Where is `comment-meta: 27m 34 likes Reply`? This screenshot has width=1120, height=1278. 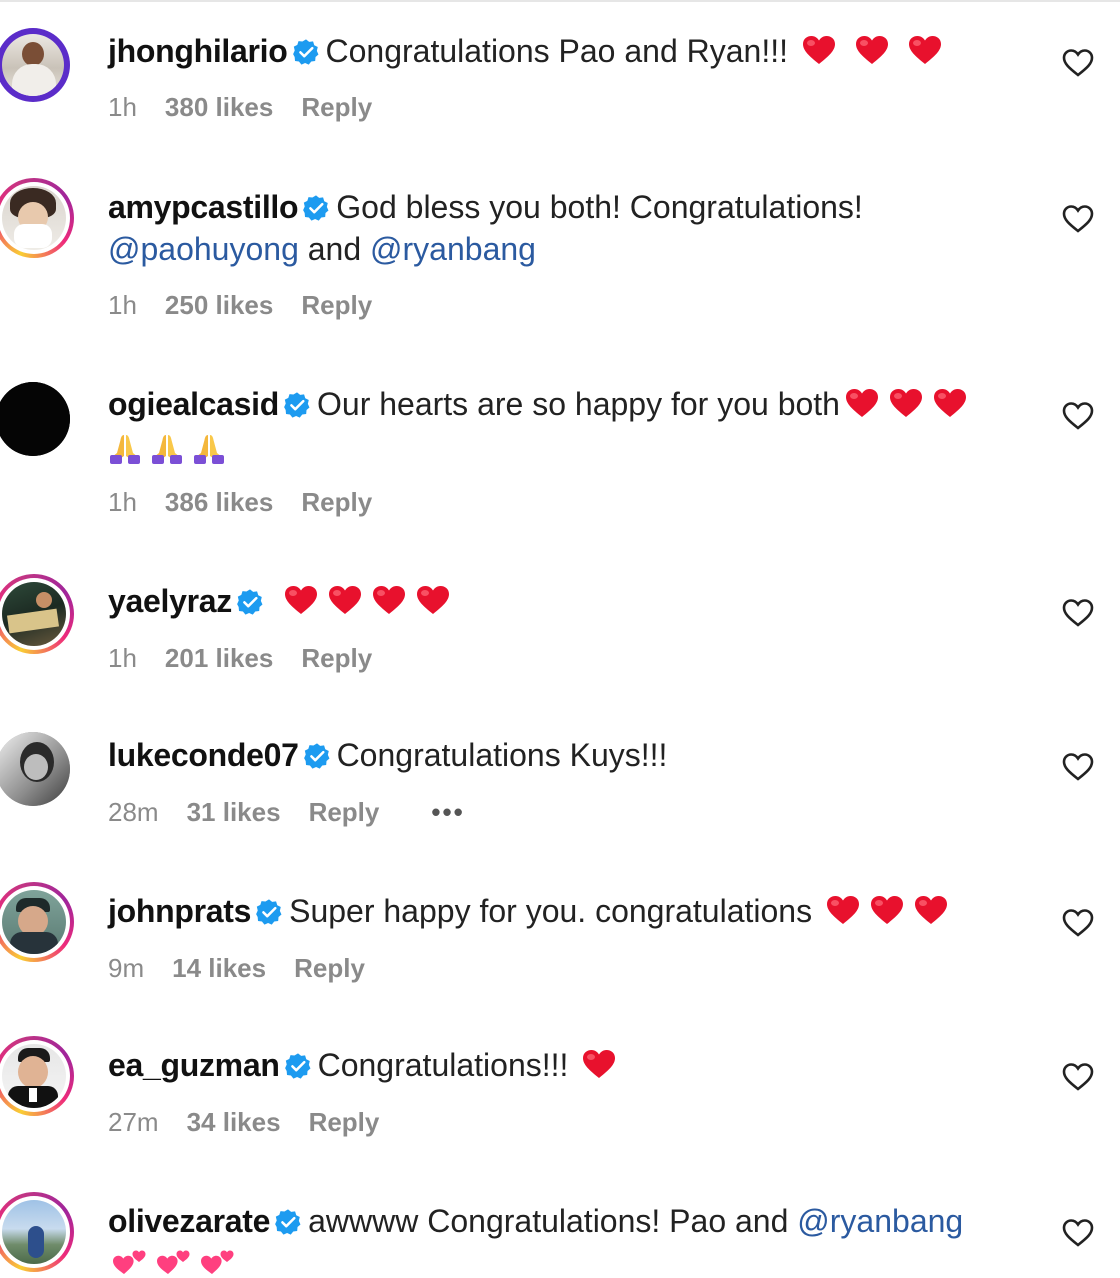 comment-meta: 27m 34 likes Reply is located at coordinates (243, 1122).